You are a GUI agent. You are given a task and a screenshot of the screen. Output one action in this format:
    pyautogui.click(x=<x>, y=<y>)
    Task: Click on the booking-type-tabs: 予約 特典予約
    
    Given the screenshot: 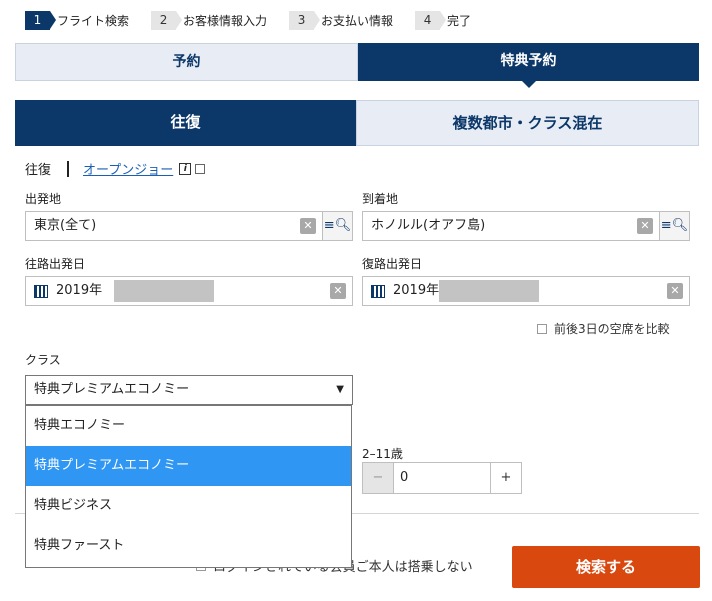 What is the action you would take?
    pyautogui.click(x=357, y=65)
    